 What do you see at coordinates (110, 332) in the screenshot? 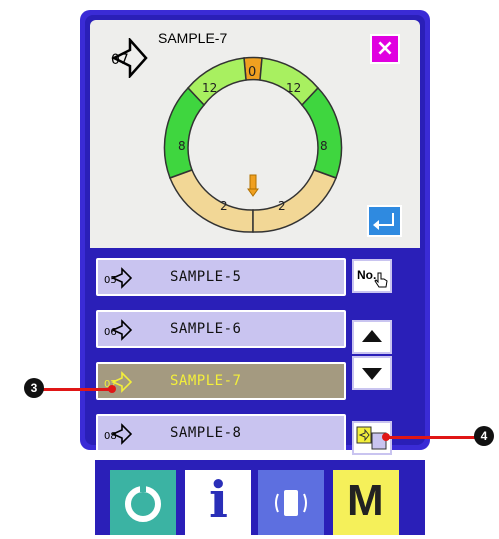
I see `row-number: 06` at bounding box center [110, 332].